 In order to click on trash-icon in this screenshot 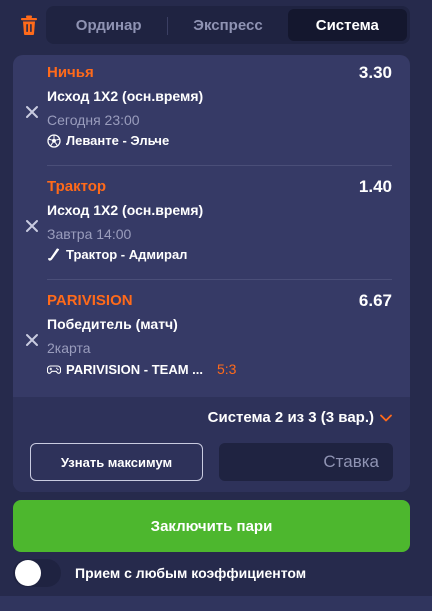, I will do `click(29, 25)`.